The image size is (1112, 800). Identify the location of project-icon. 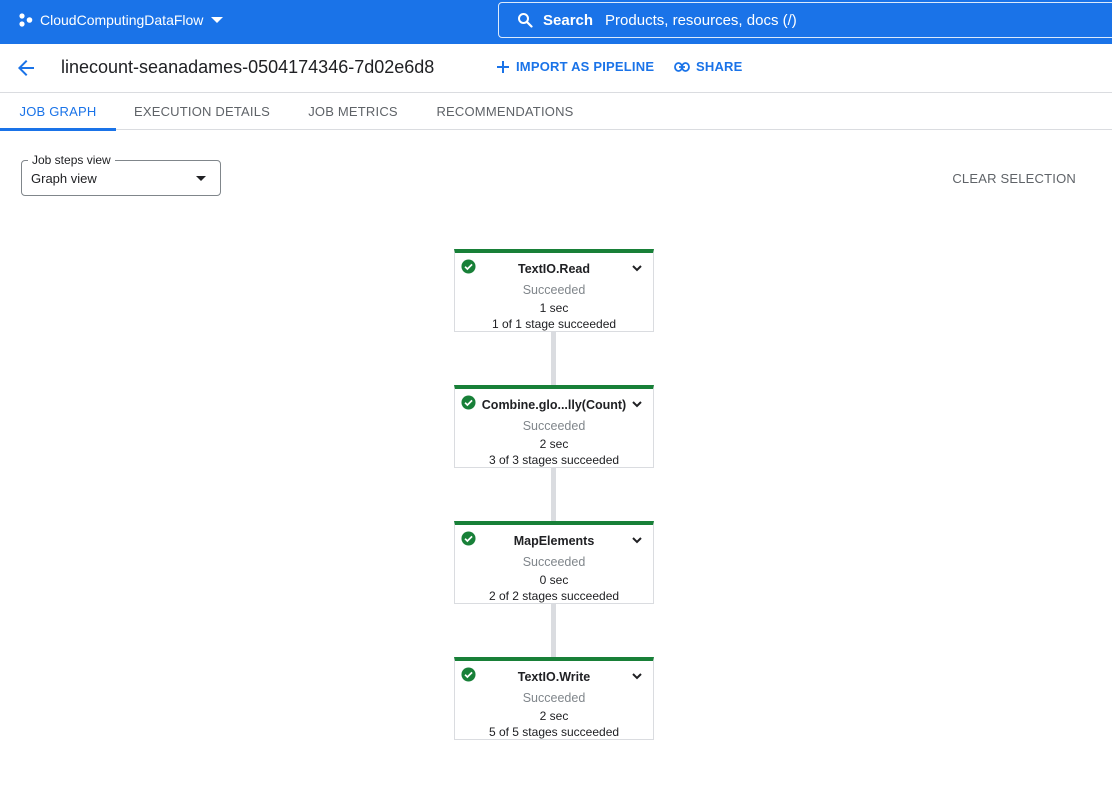
(26, 20).